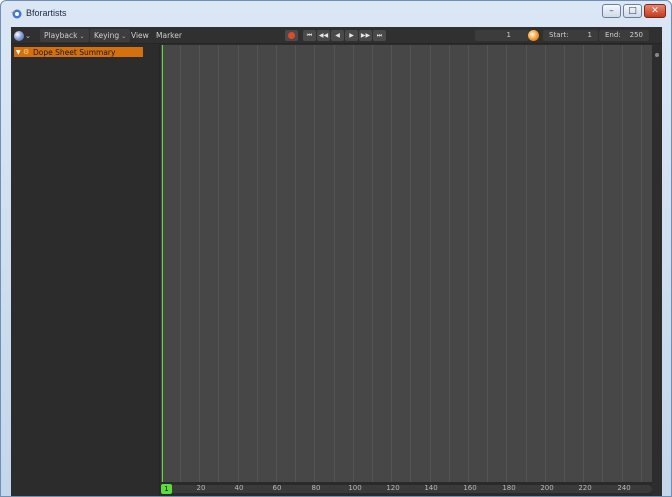 This screenshot has height=497, width=672. Describe the element at coordinates (559, 35) in the screenshot. I see `start-frame-label: Start:` at that location.